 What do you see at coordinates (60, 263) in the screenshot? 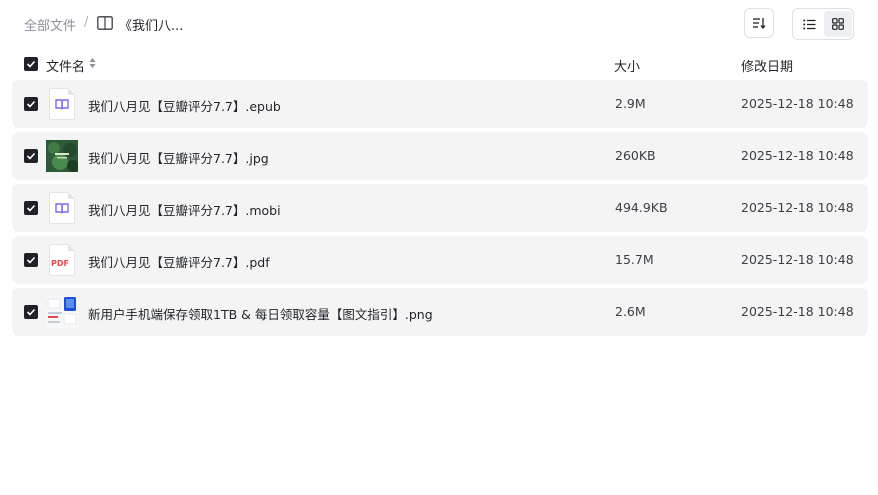
I see `pdf-badge: PDF` at bounding box center [60, 263].